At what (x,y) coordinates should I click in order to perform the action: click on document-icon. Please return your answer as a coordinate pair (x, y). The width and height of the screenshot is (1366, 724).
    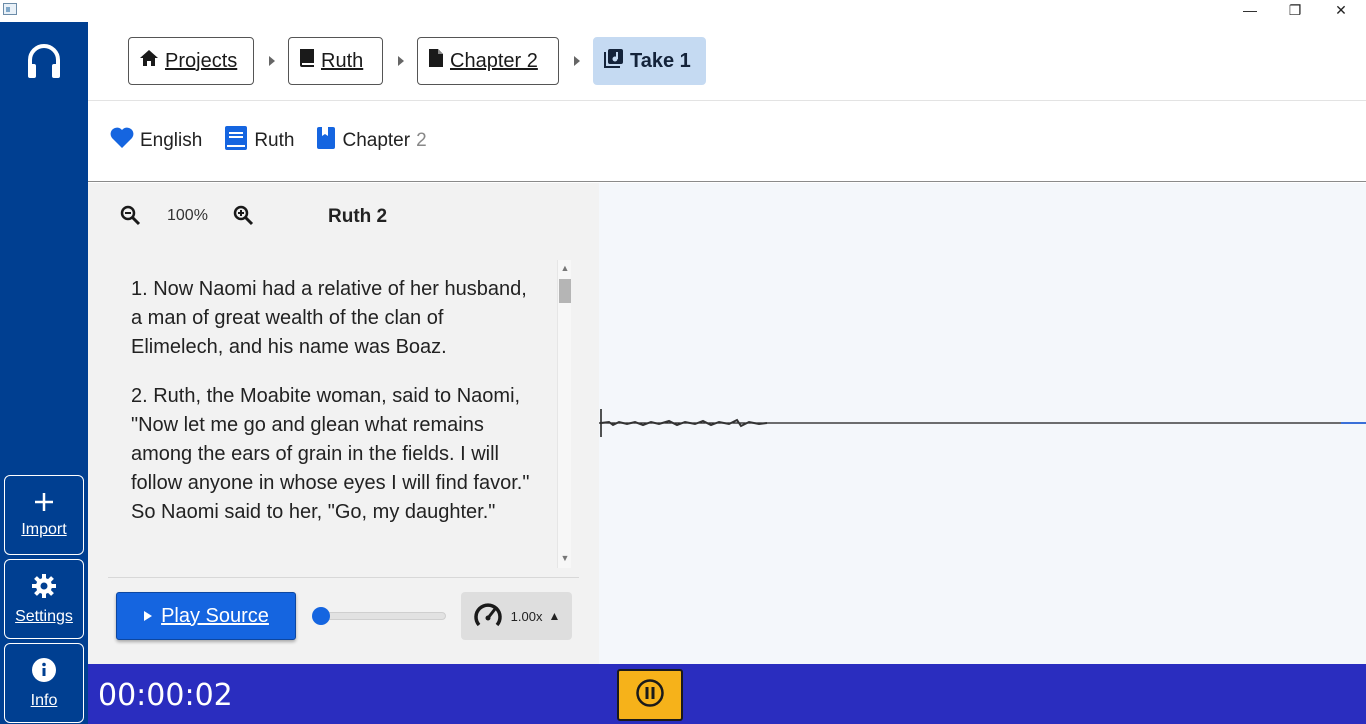
    Looking at the image, I should click on (436, 61).